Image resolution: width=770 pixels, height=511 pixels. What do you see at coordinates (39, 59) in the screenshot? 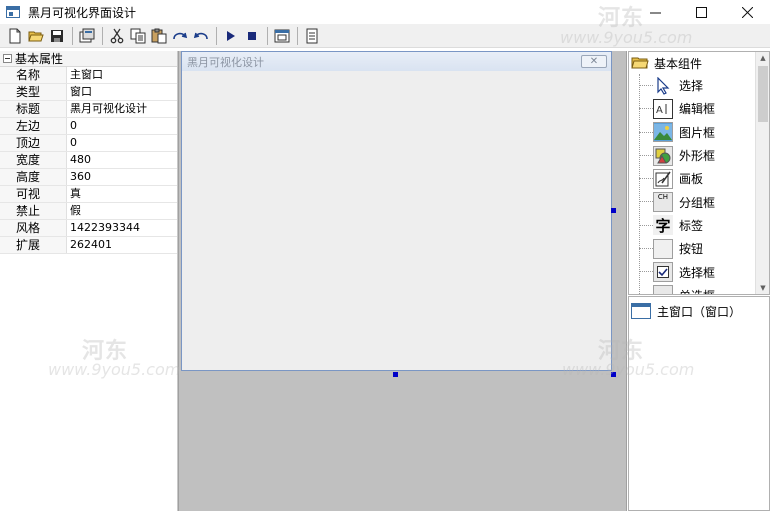
I see `property-group-title: 基本属性` at bounding box center [39, 59].